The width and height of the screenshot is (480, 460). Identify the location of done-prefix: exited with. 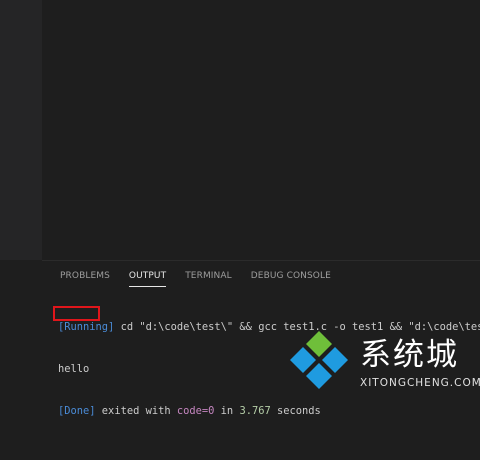
(136, 411).